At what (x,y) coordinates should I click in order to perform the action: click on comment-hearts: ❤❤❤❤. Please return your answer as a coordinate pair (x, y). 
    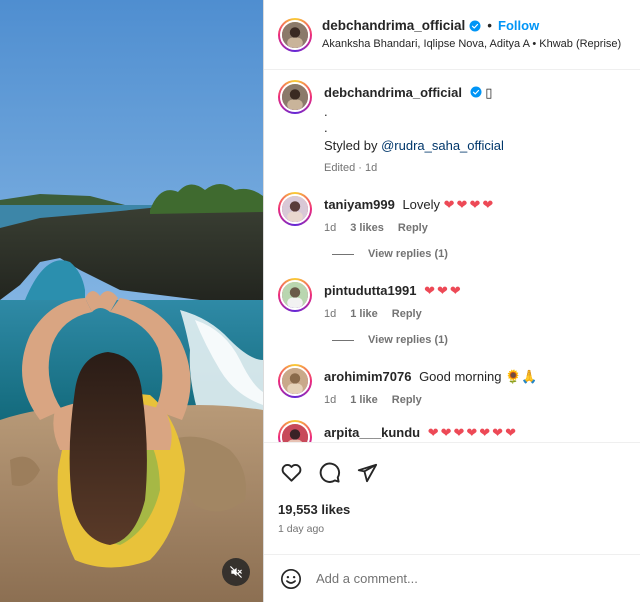
    Looking at the image, I should click on (469, 204).